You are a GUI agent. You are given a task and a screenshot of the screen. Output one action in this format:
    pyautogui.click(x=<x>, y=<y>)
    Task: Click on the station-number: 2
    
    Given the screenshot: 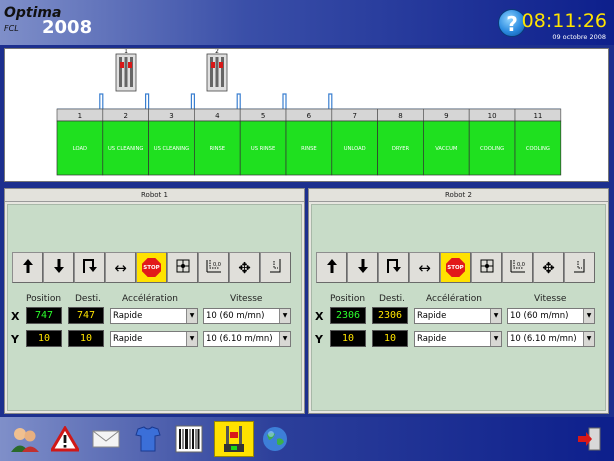 What is the action you would take?
    pyautogui.click(x=125, y=116)
    